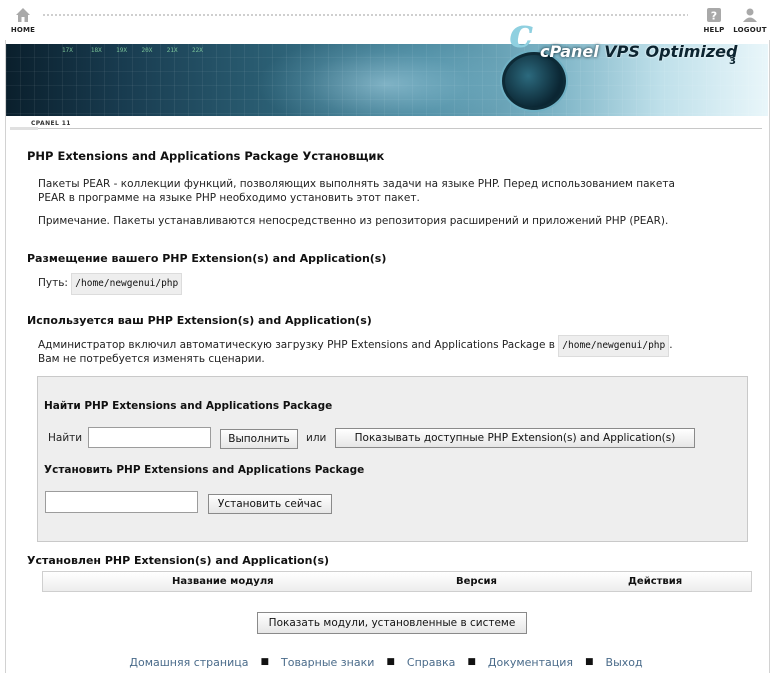 Image resolution: width=772 pixels, height=673 pixels. Describe the element at coordinates (51, 123) in the screenshot. I see `cpanel-version-label: CPANEL 11` at that location.